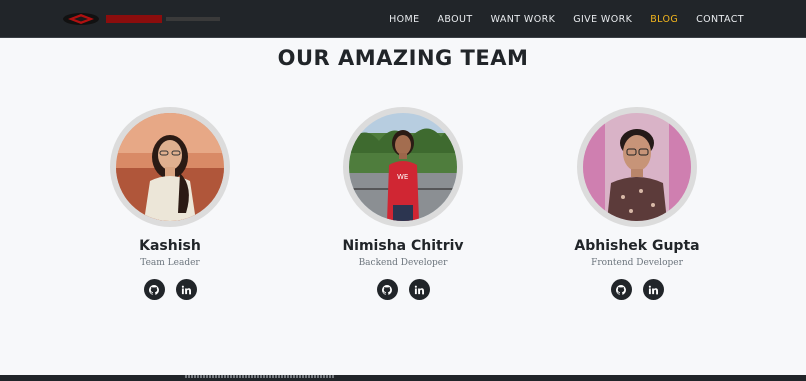  I want to click on team-member-card: WE Nimisha Chitriv Backend Developer, so click(403, 203).